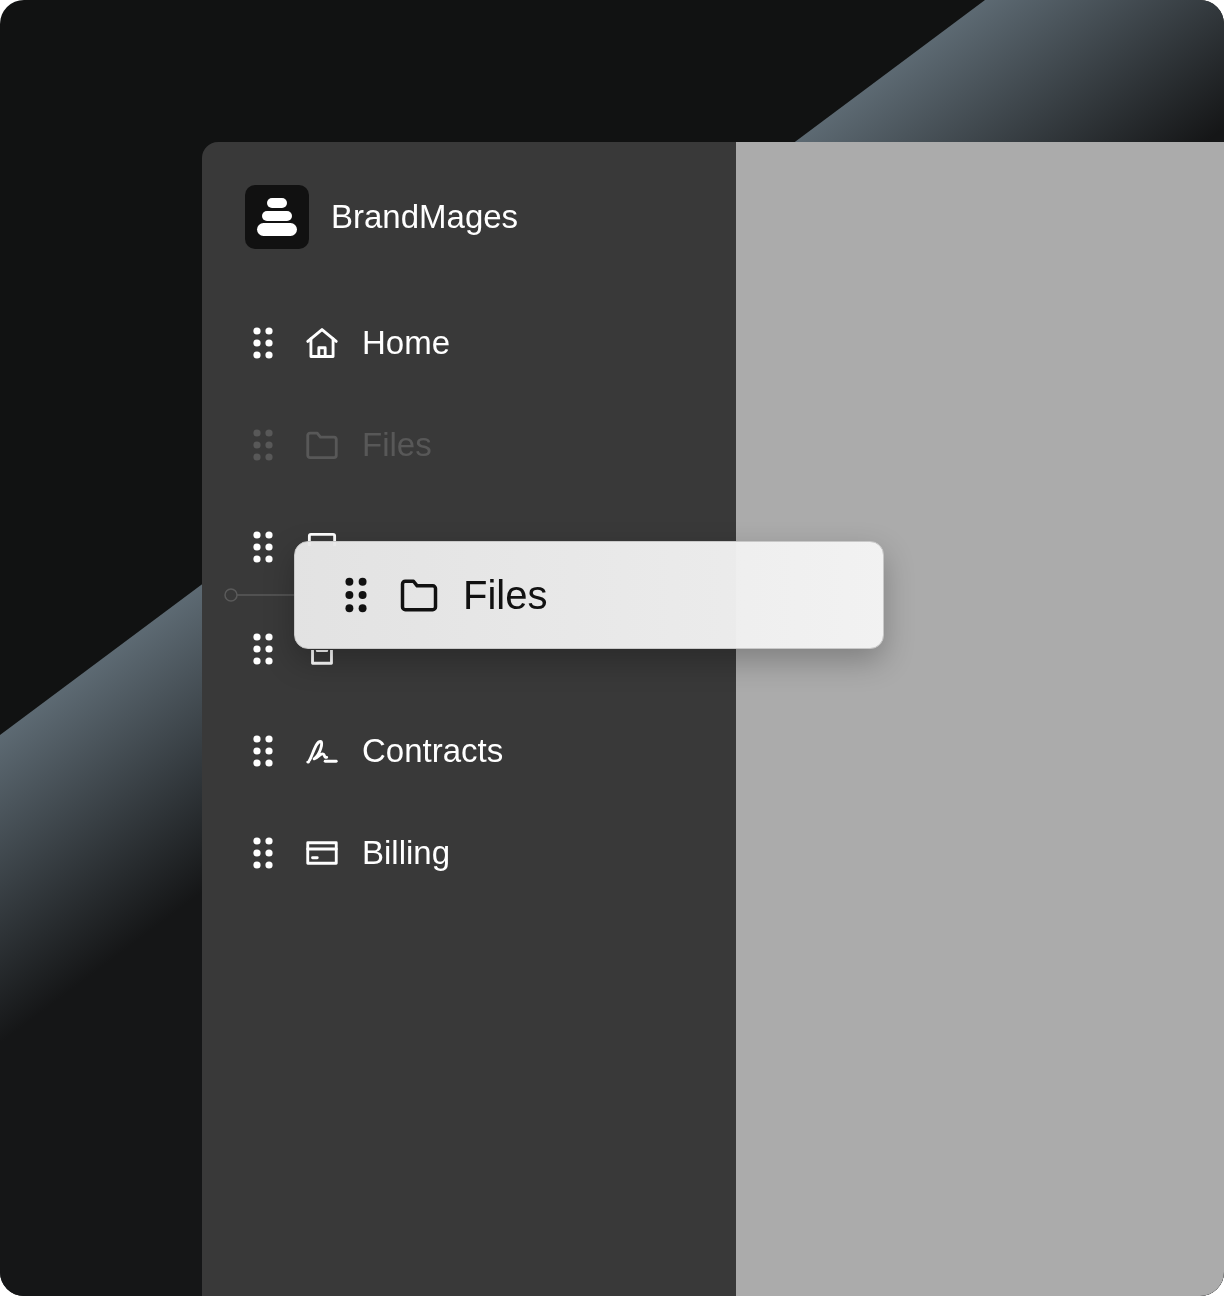 The width and height of the screenshot is (1224, 1296). Describe the element at coordinates (425, 217) in the screenshot. I see `brand-name: BrandMages` at that location.